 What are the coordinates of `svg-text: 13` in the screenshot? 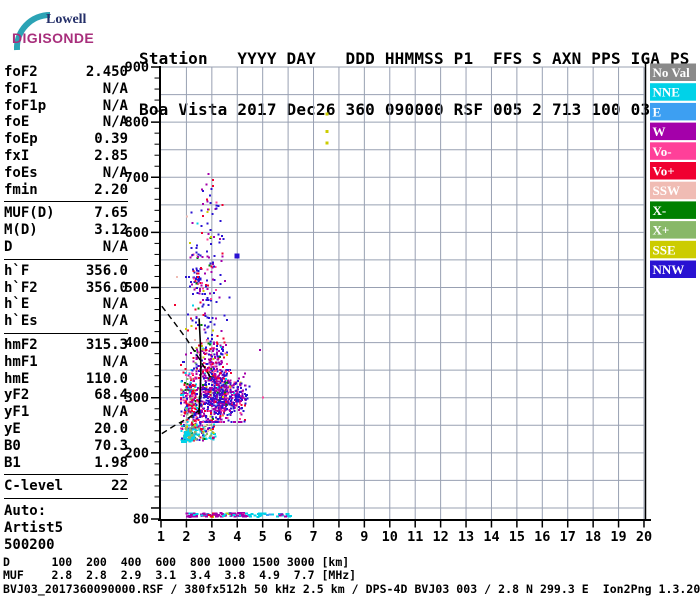 It's located at (466, 537).